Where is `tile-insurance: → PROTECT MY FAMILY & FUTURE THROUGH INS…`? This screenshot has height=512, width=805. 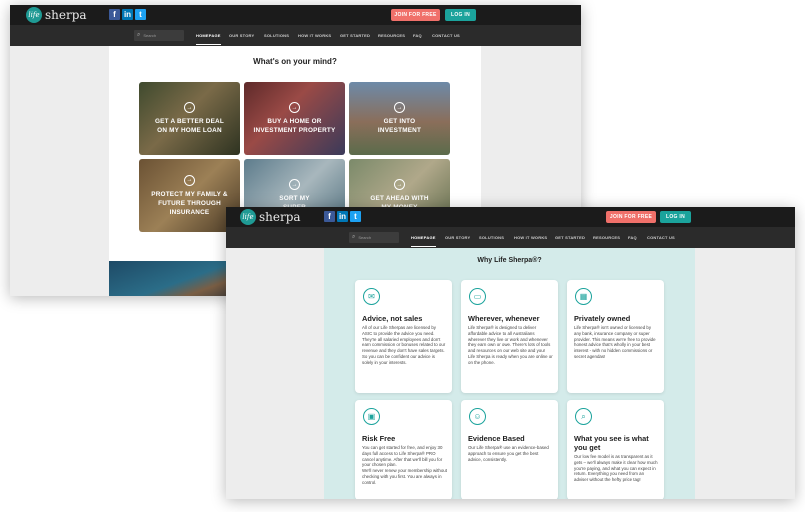 tile-insurance: → PROTECT MY FAMILY & FUTURE THROUGH INS… is located at coordinates (189, 195).